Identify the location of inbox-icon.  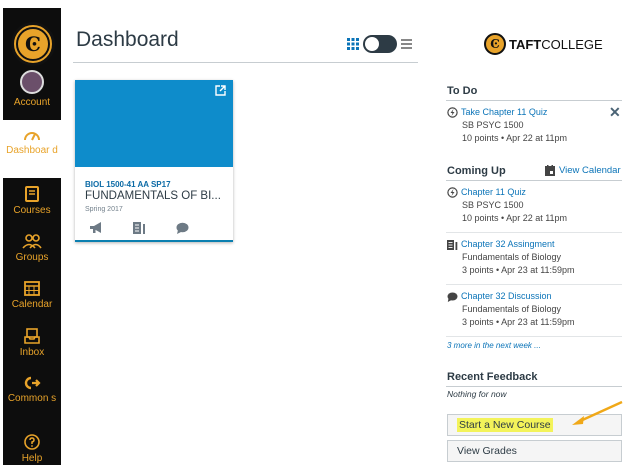
(32, 336).